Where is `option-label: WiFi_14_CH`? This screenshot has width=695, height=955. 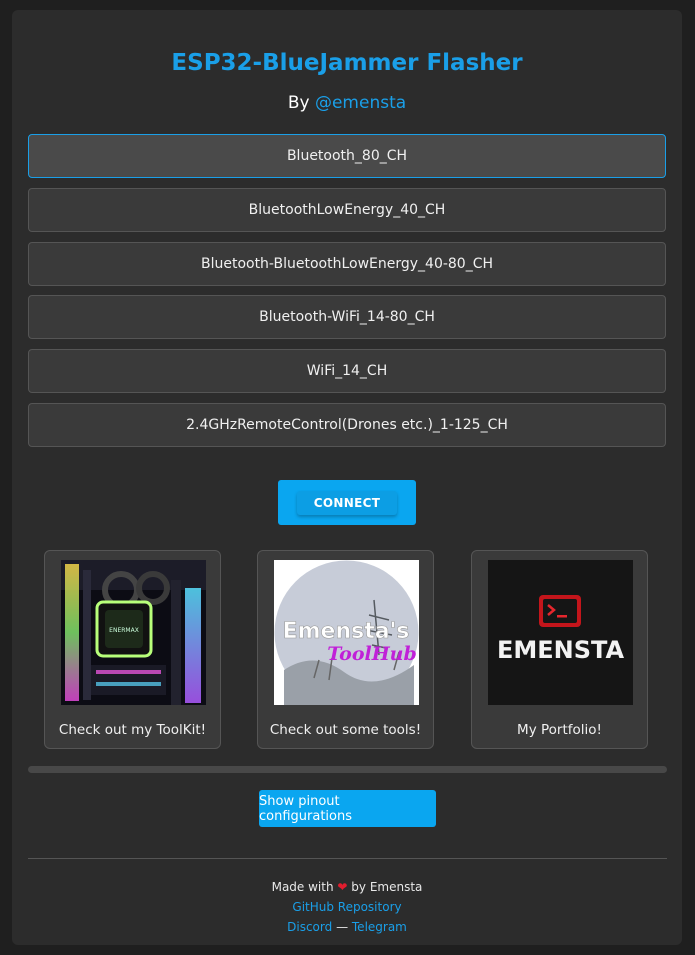 option-label: WiFi_14_CH is located at coordinates (347, 371).